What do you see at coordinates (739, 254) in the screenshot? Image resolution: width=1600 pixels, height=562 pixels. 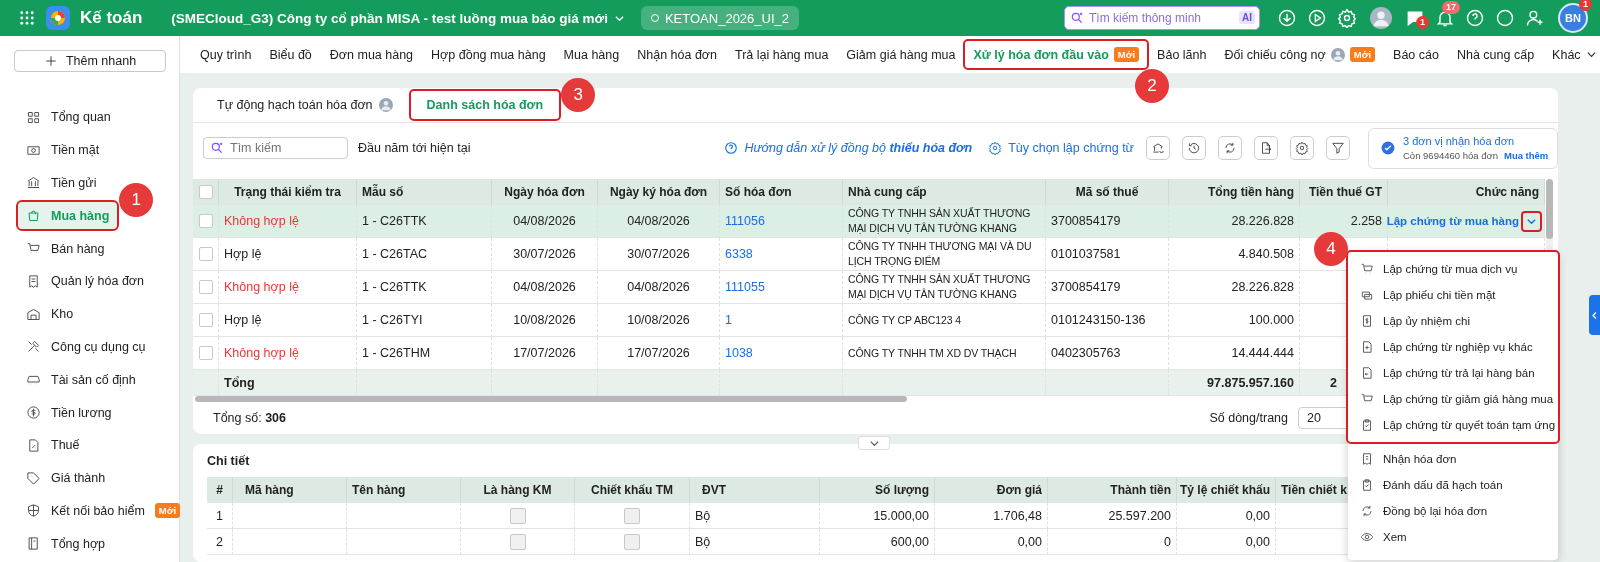 I see `invoice-number-link: 6338` at bounding box center [739, 254].